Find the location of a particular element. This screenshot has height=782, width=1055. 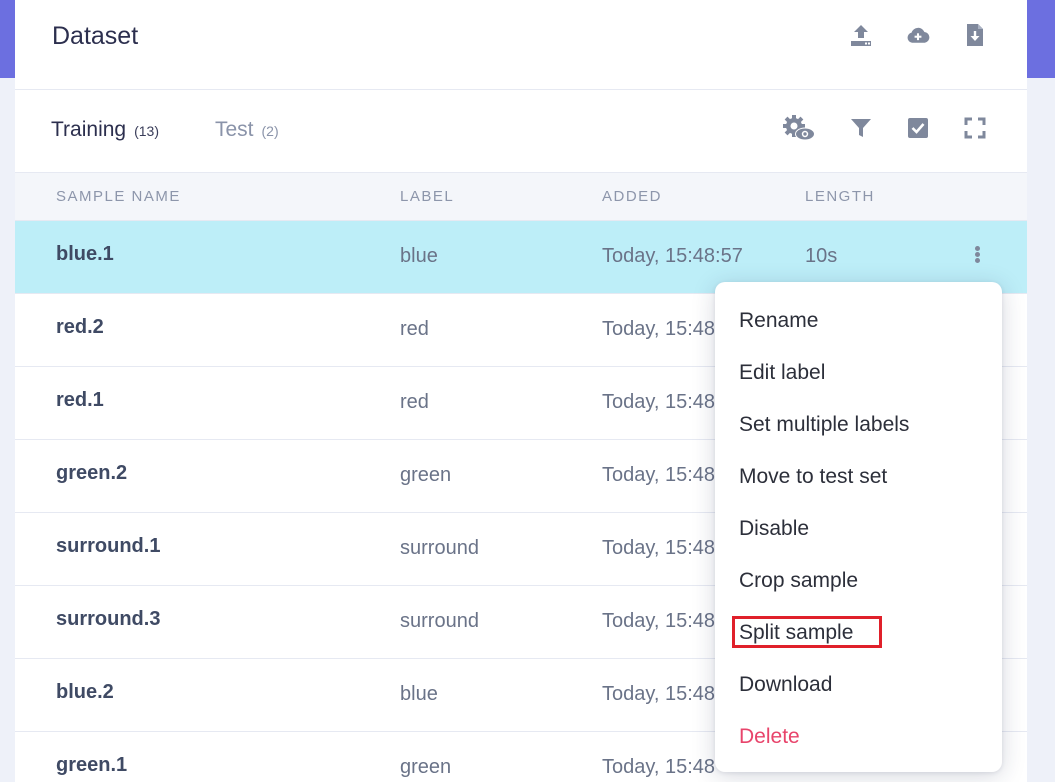

sample-added: Today, 15:48:57 is located at coordinates (672, 256).